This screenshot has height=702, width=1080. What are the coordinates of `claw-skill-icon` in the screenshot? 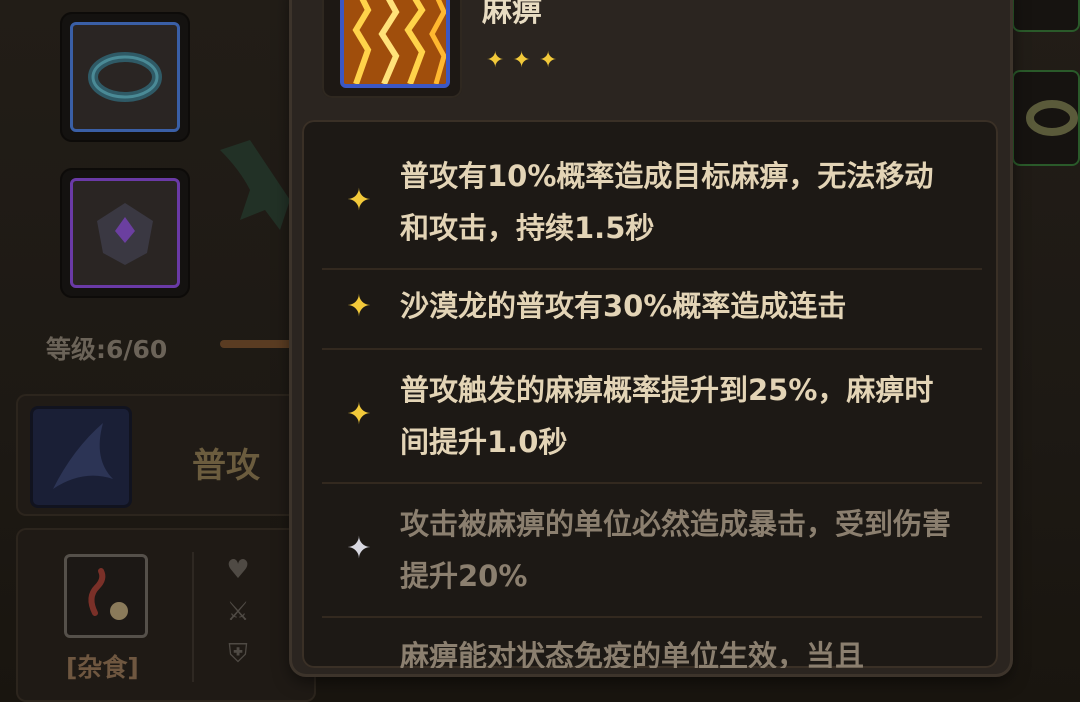 It's located at (81, 457).